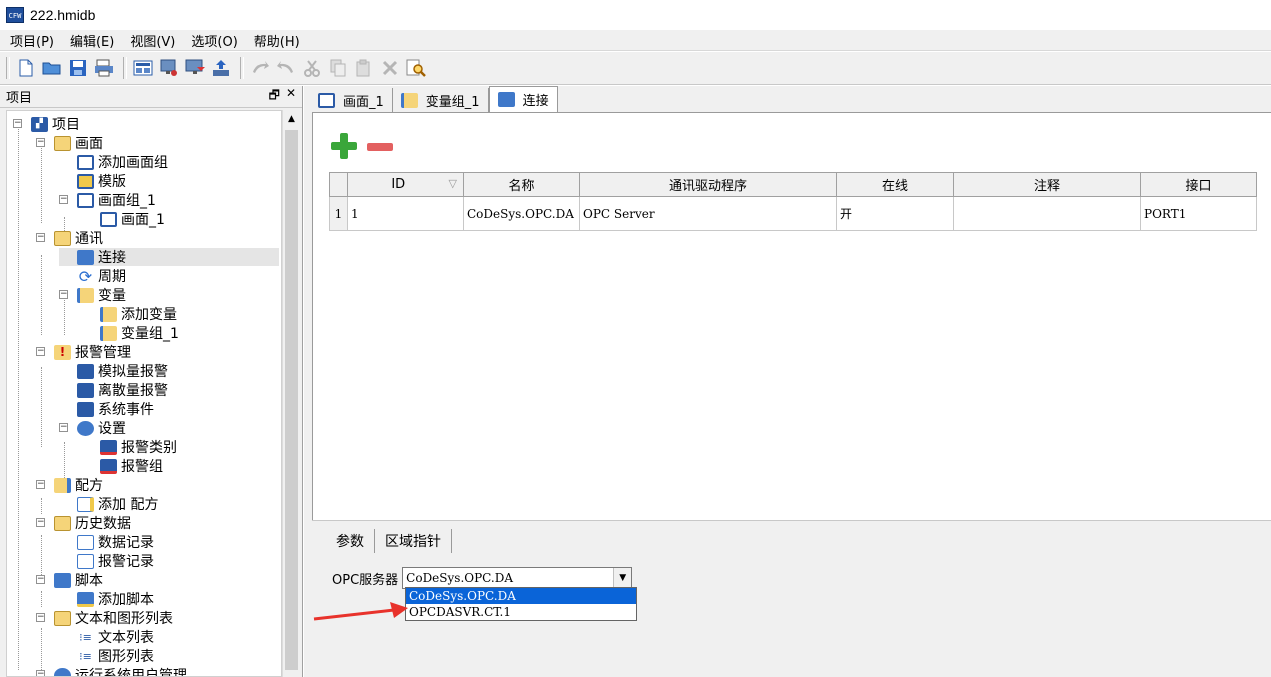  I want to click on col-header-driver: 通讯驱动程序, so click(708, 184).